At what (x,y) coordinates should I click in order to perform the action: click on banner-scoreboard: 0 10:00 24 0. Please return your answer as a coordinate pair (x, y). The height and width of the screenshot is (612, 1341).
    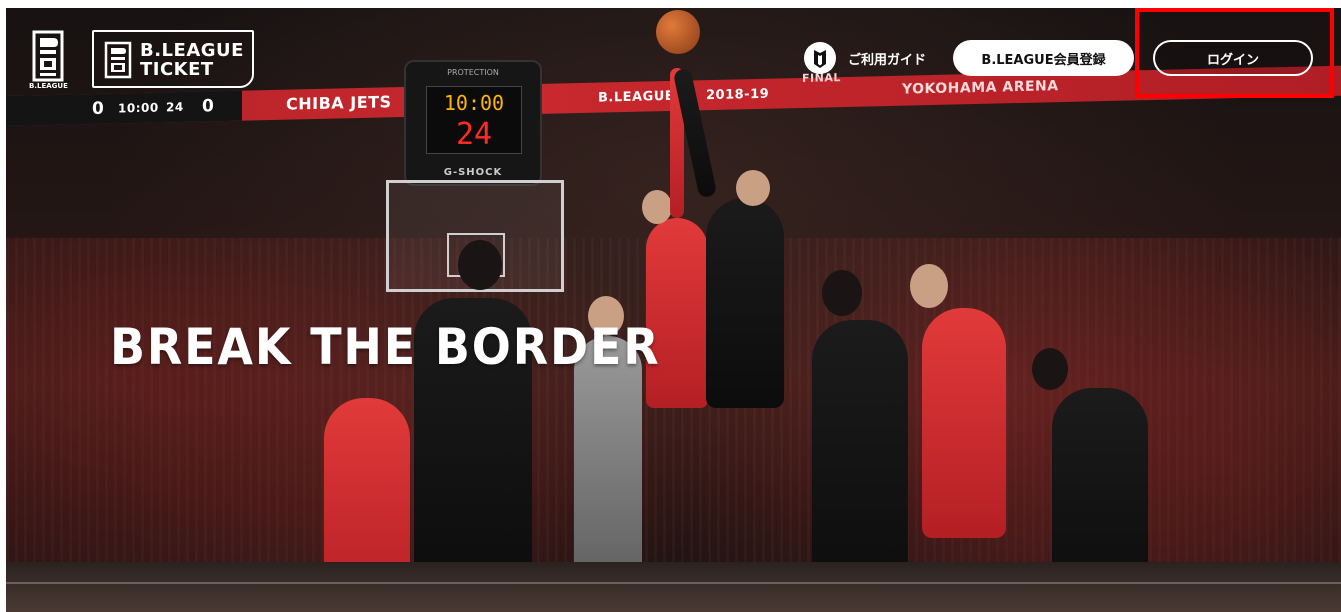
    Looking at the image, I should click on (124, 108).